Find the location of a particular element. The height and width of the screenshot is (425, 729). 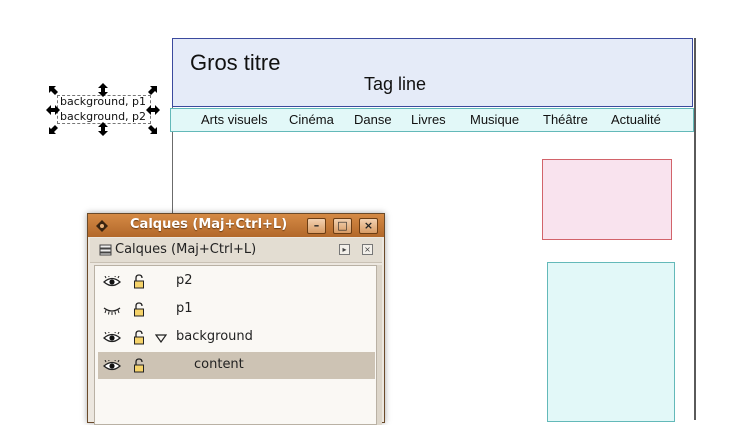

pink-block is located at coordinates (607, 199).